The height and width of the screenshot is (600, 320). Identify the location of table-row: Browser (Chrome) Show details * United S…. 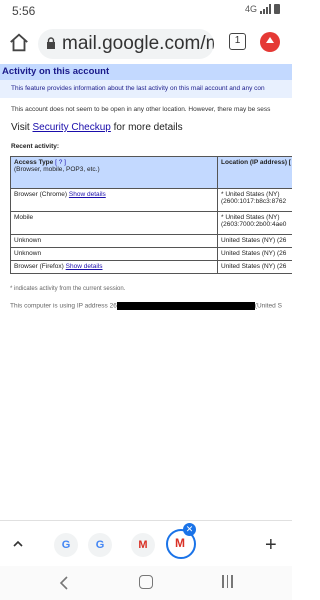
(151, 200).